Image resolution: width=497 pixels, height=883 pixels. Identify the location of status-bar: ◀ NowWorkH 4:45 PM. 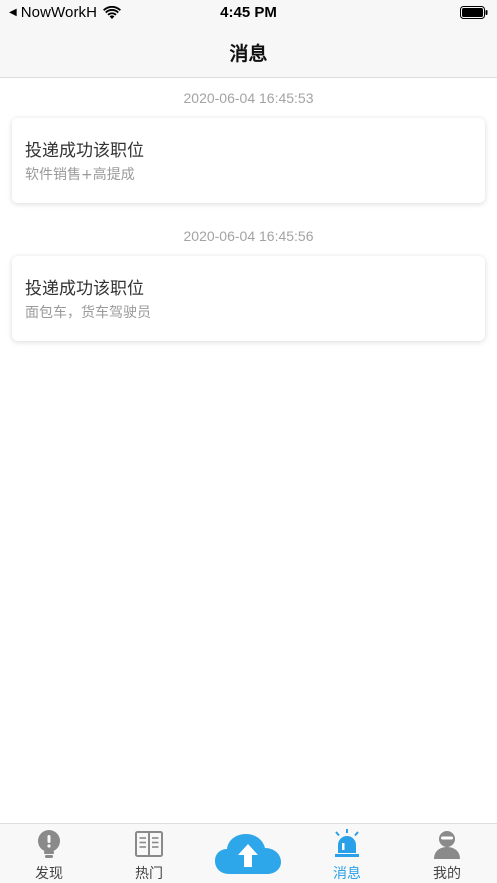
(248, 13).